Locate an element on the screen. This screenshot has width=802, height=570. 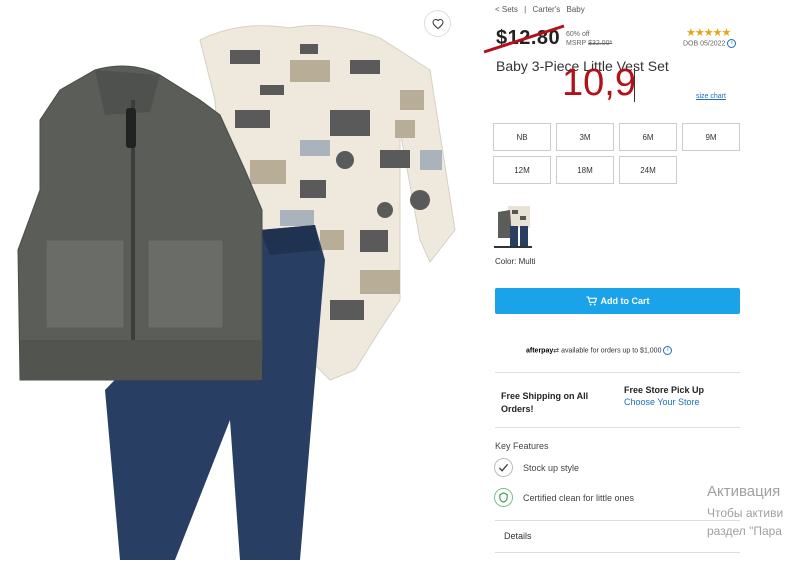
store-pickup-label: Free Store Pick Up is located at coordinates (664, 390).